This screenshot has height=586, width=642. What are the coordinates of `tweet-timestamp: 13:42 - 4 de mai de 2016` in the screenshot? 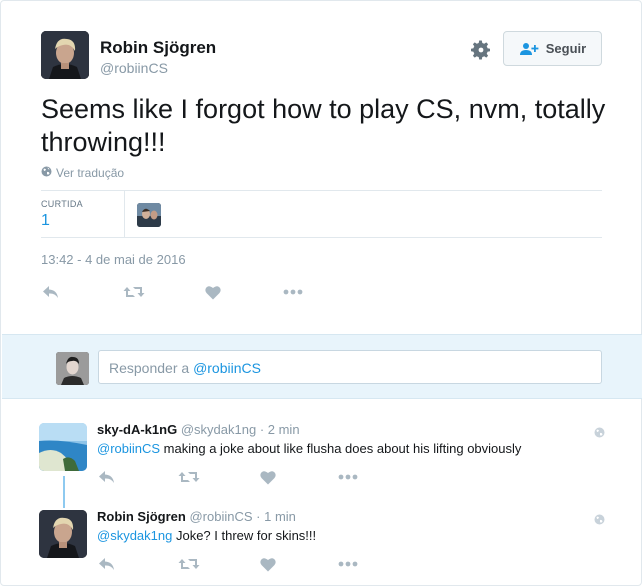 It's located at (113, 259).